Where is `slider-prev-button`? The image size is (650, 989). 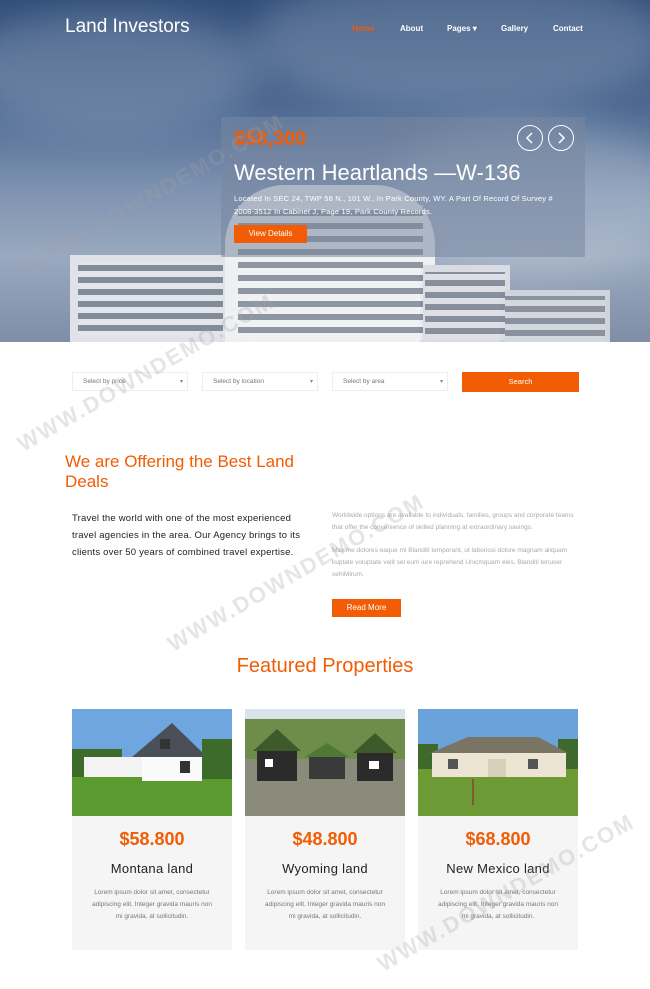
slider-prev-button is located at coordinates (530, 138).